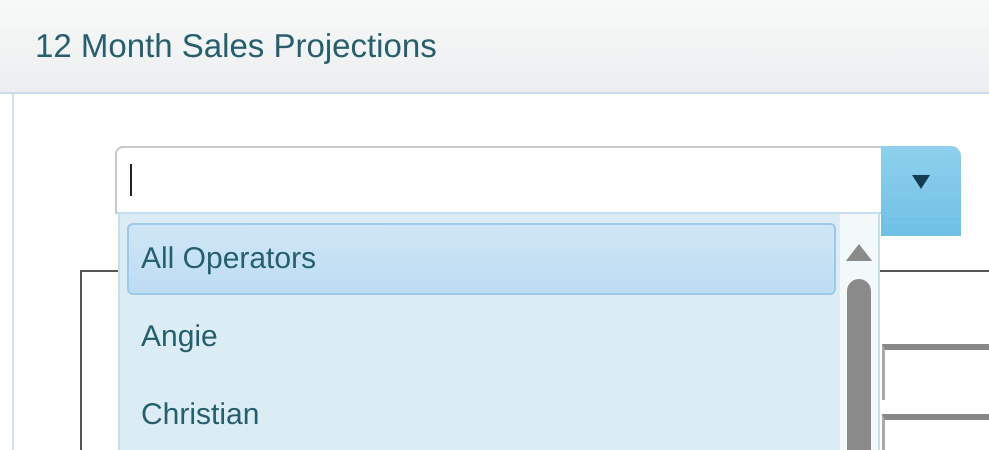 This screenshot has height=450, width=989. What do you see at coordinates (481, 337) in the screenshot?
I see `dropdown-option: Angie` at bounding box center [481, 337].